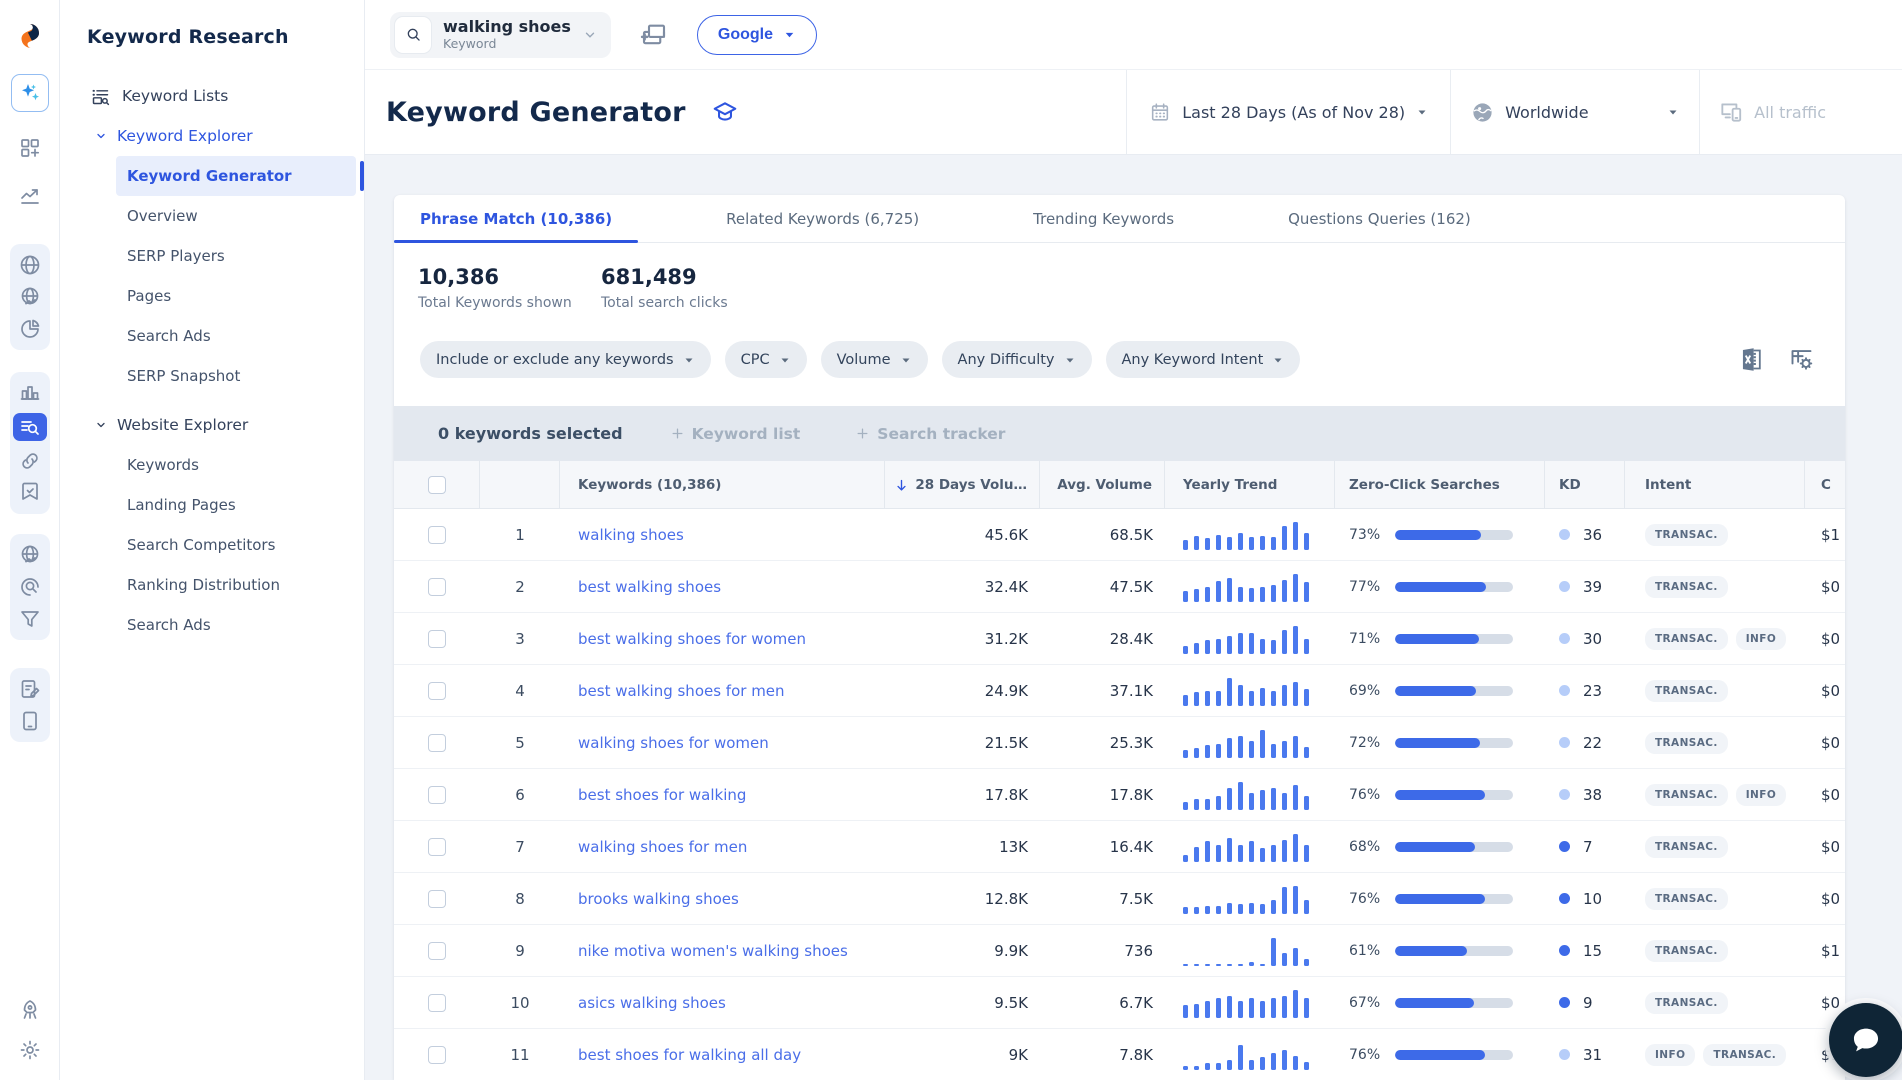 Image resolution: width=1902 pixels, height=1080 pixels. Describe the element at coordinates (722, 847) in the screenshot. I see `keyword-link: walking shoes for men` at that location.